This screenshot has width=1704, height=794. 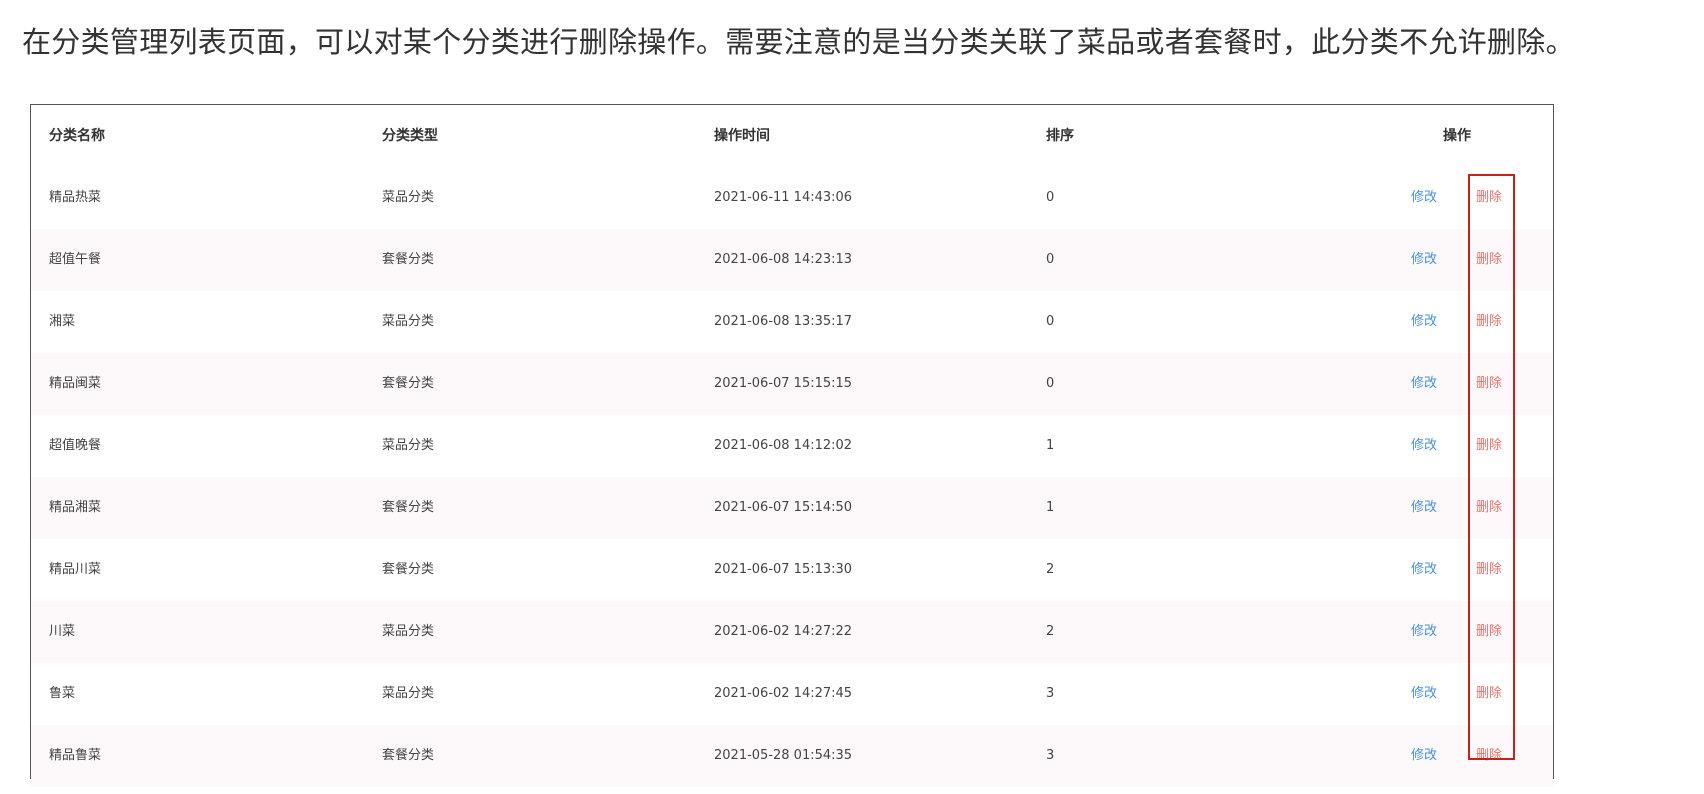 I want to click on table-row: 精品鲁菜 套餐分类 2021-05-28 01:54:35 3 修改 删除, so click(x=792, y=756).